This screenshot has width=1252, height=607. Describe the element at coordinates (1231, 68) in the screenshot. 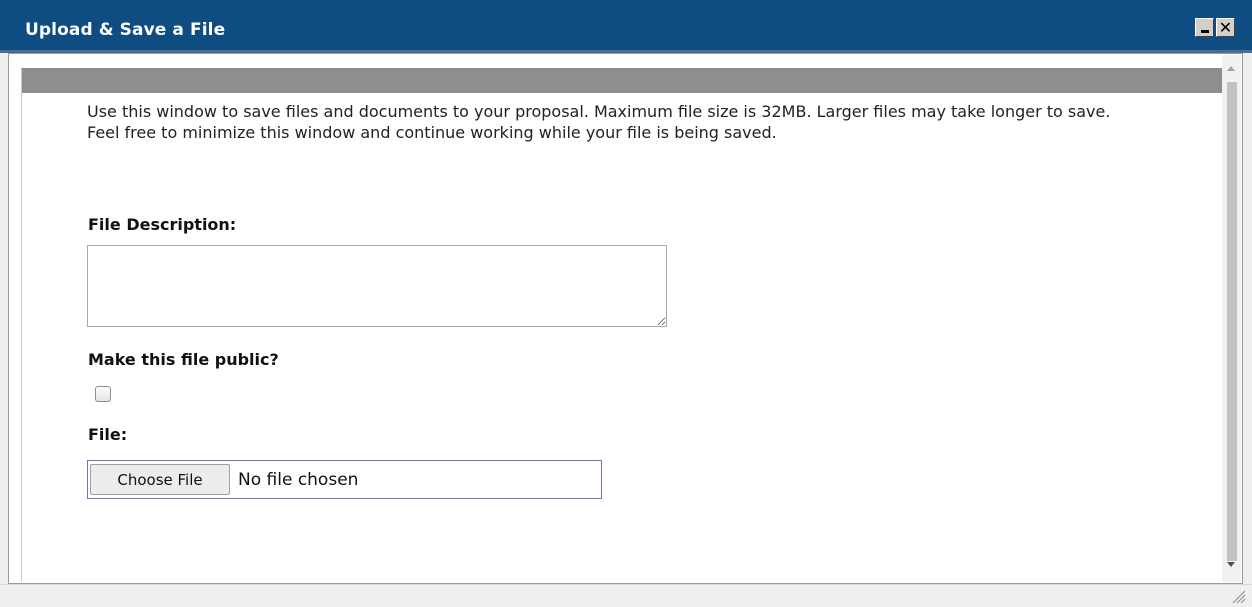

I see `scroll-up-icon` at that location.